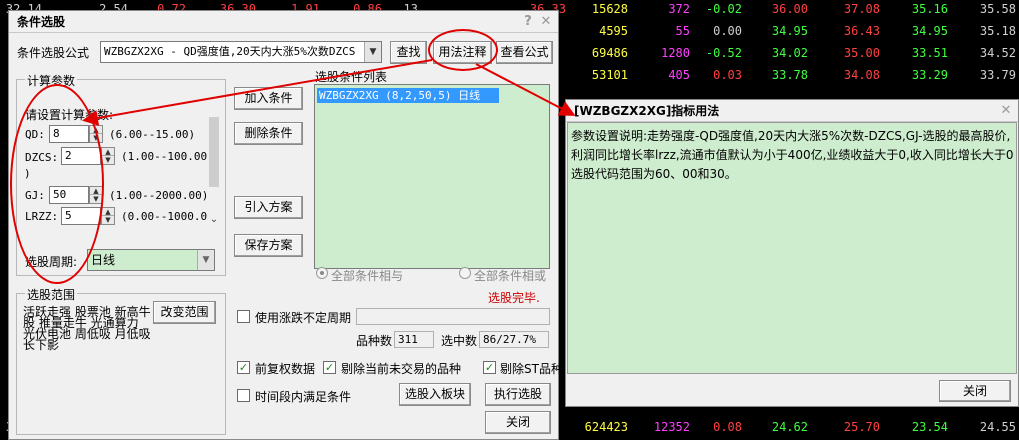 The height and width of the screenshot is (440, 1019). I want to click on stock-cell: 33.78, so click(789, 75).